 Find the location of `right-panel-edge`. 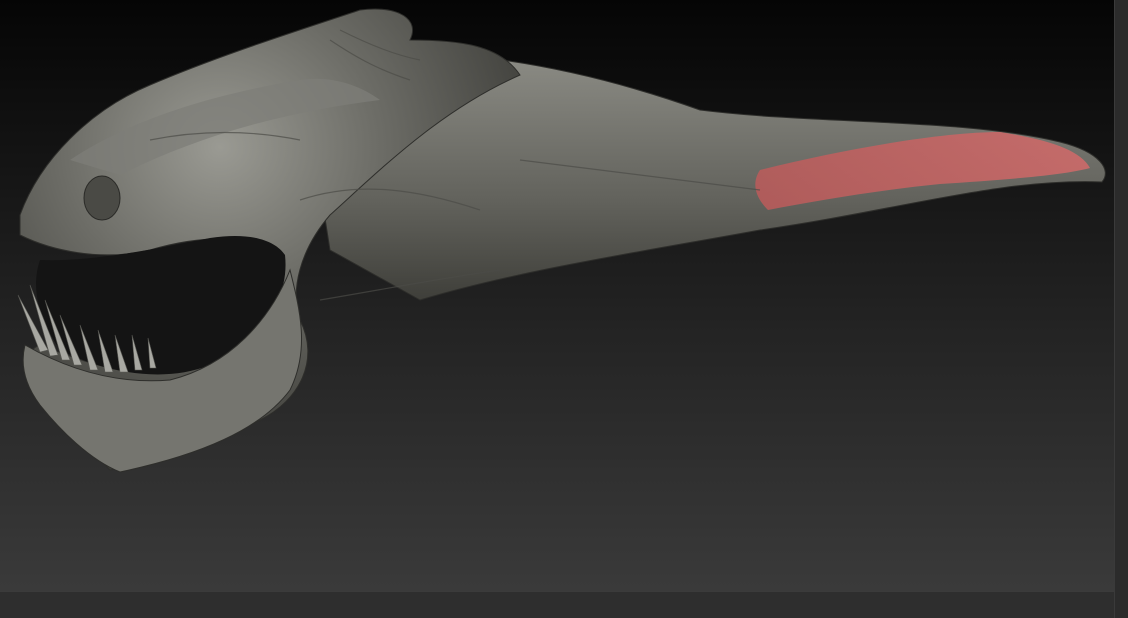

right-panel-edge is located at coordinates (1121, 309).